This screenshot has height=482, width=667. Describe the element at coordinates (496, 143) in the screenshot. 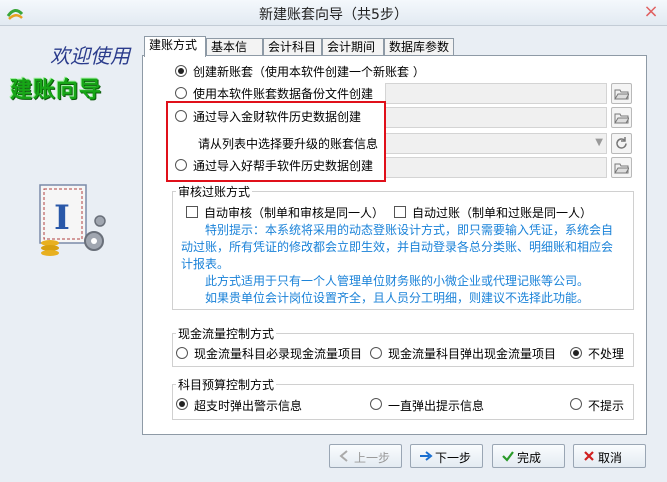

I see `jincai-account-select: ▼` at that location.